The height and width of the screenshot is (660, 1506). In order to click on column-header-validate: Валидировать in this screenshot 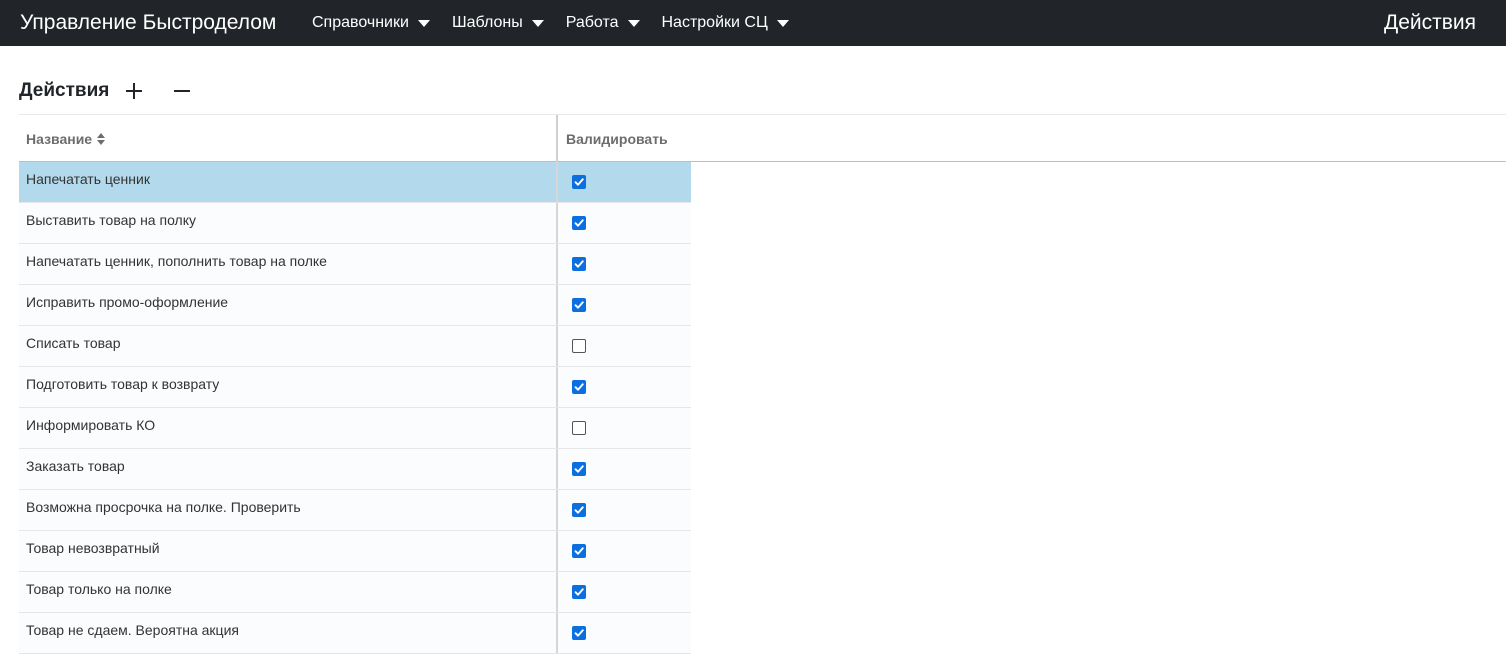, I will do `click(614, 138)`.